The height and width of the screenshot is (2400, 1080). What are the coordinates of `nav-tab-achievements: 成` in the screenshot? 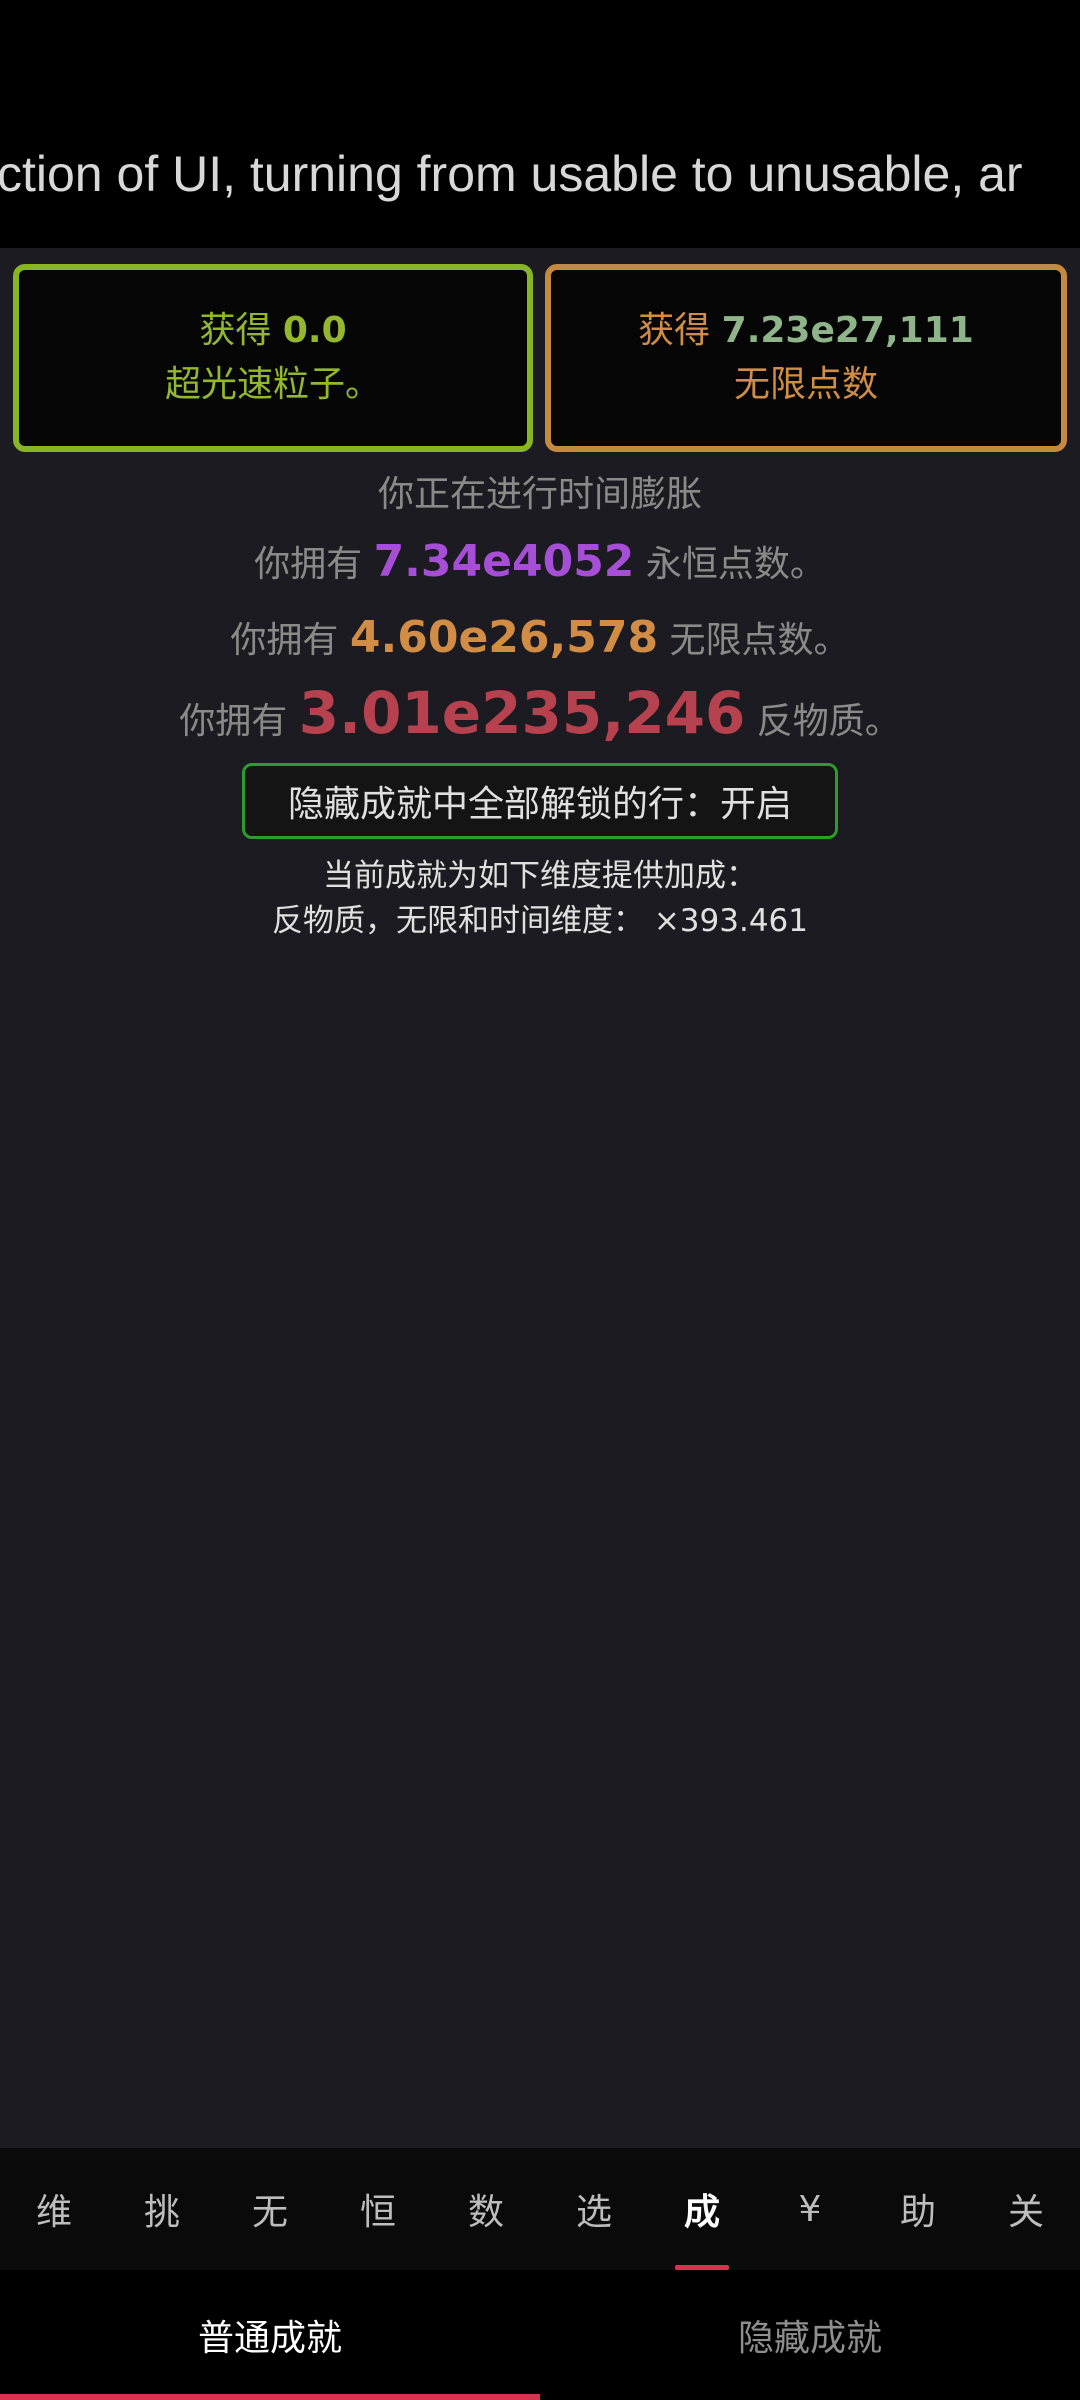 It's located at (702, 2209).